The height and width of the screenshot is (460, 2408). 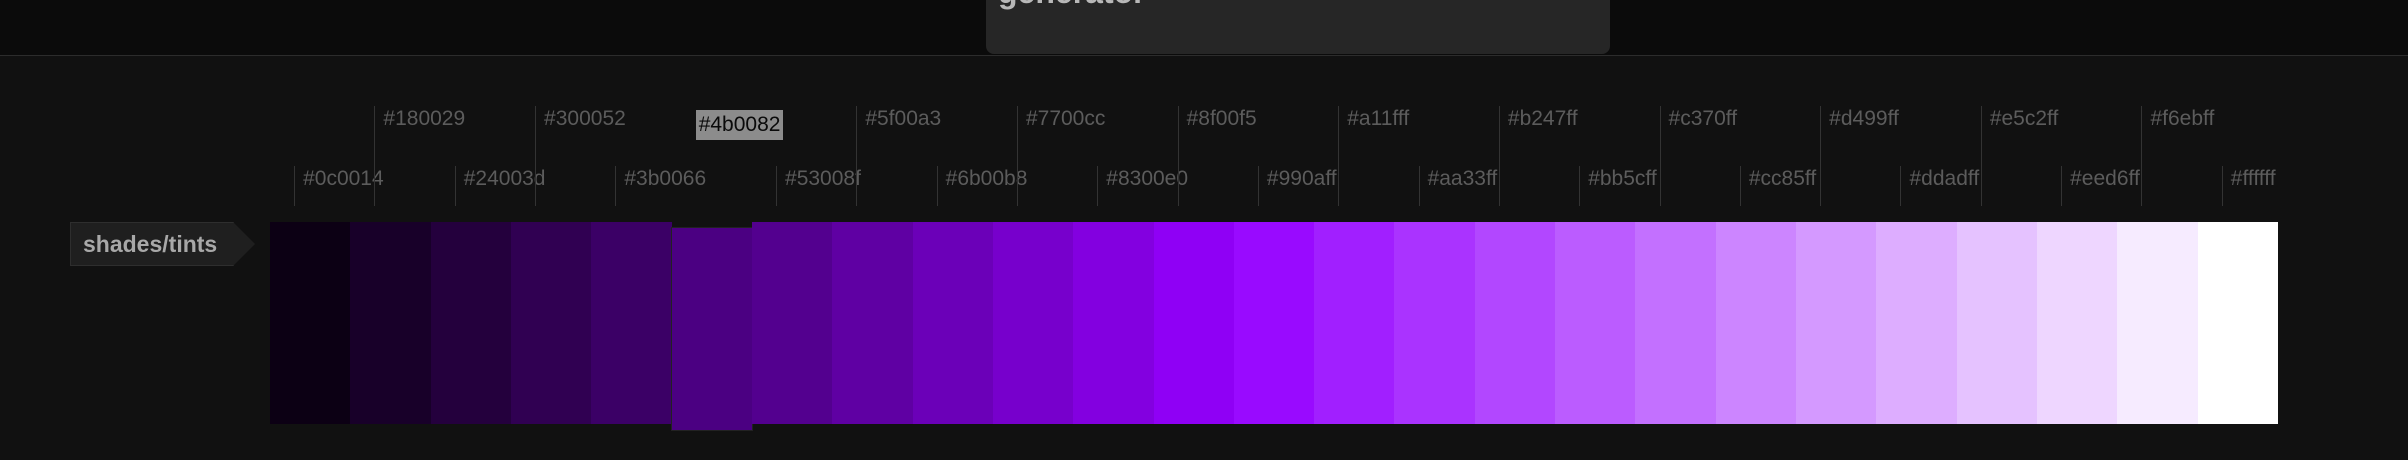 What do you see at coordinates (898, 156) in the screenshot?
I see `hex-label: #5f00a3` at bounding box center [898, 156].